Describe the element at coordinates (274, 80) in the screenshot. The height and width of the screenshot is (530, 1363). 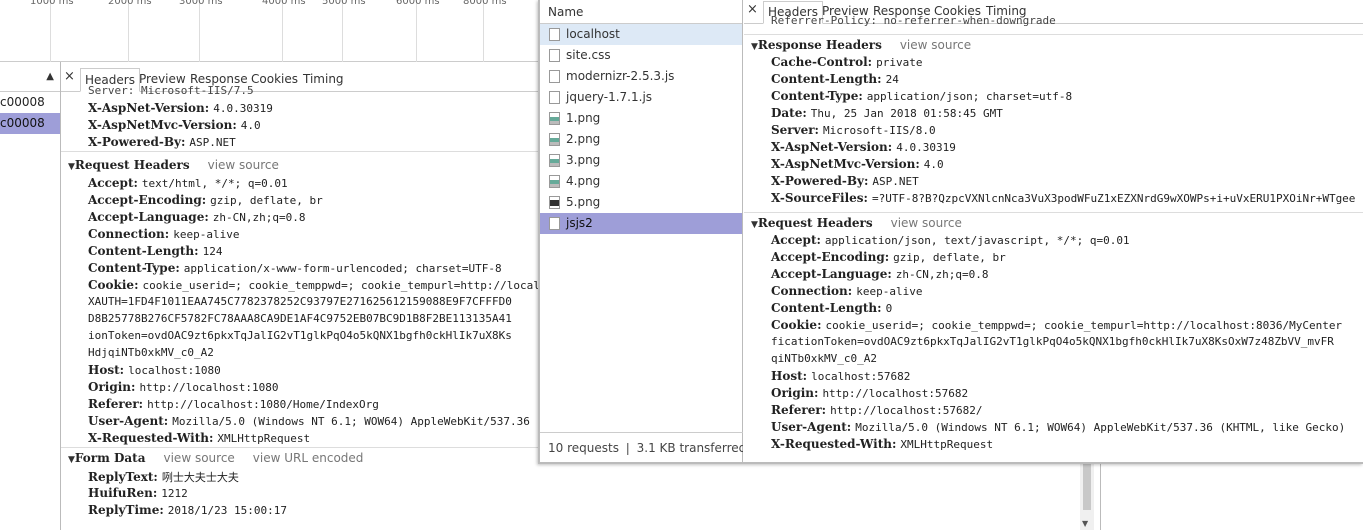
I see `tab-cookies: Cookies` at that location.